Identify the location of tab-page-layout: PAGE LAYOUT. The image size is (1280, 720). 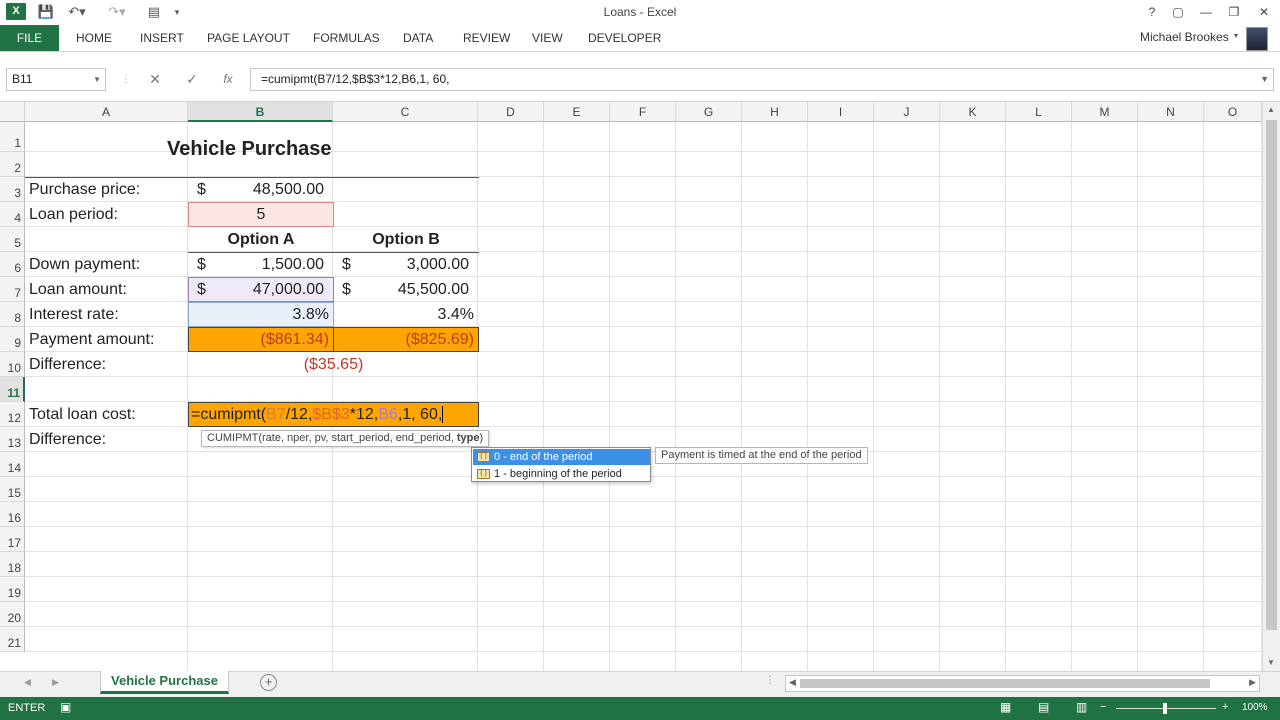
(248, 38).